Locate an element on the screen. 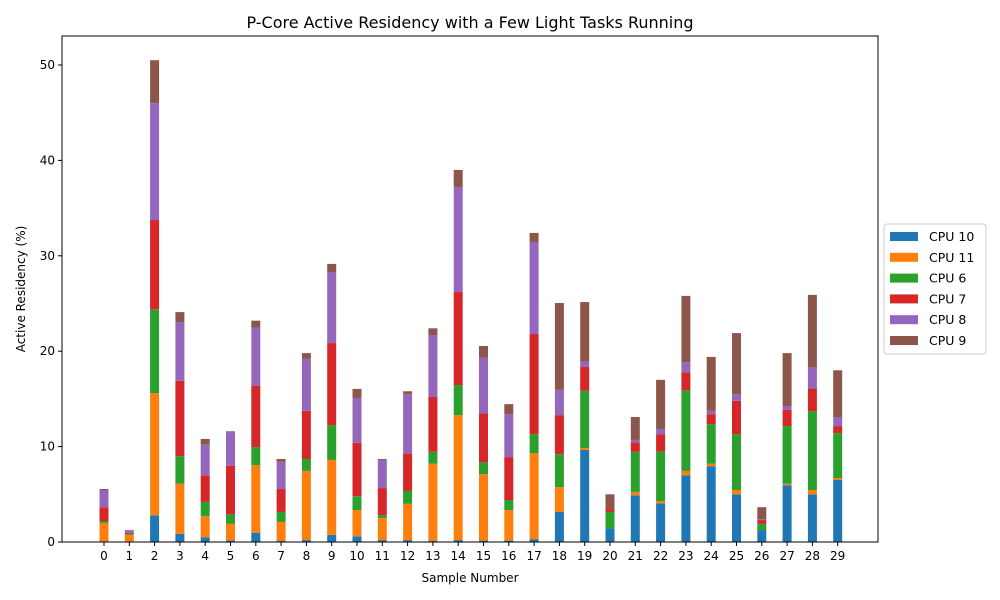 This screenshot has height=600, width=1000. y-tick-label: 0 is located at coordinates (51, 542).